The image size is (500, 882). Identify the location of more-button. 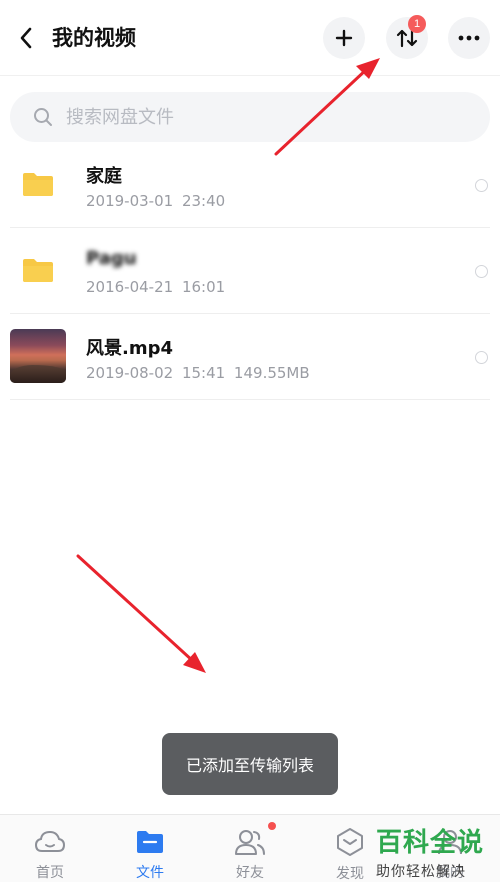
(469, 38).